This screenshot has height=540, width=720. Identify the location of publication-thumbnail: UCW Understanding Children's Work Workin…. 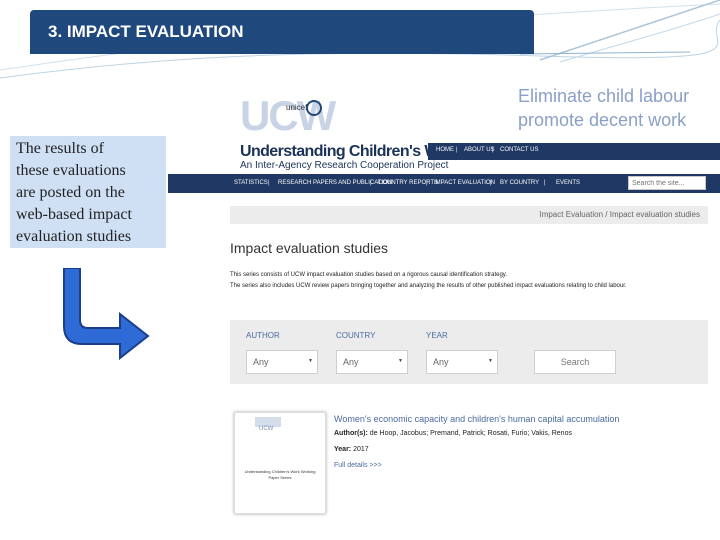
(280, 463).